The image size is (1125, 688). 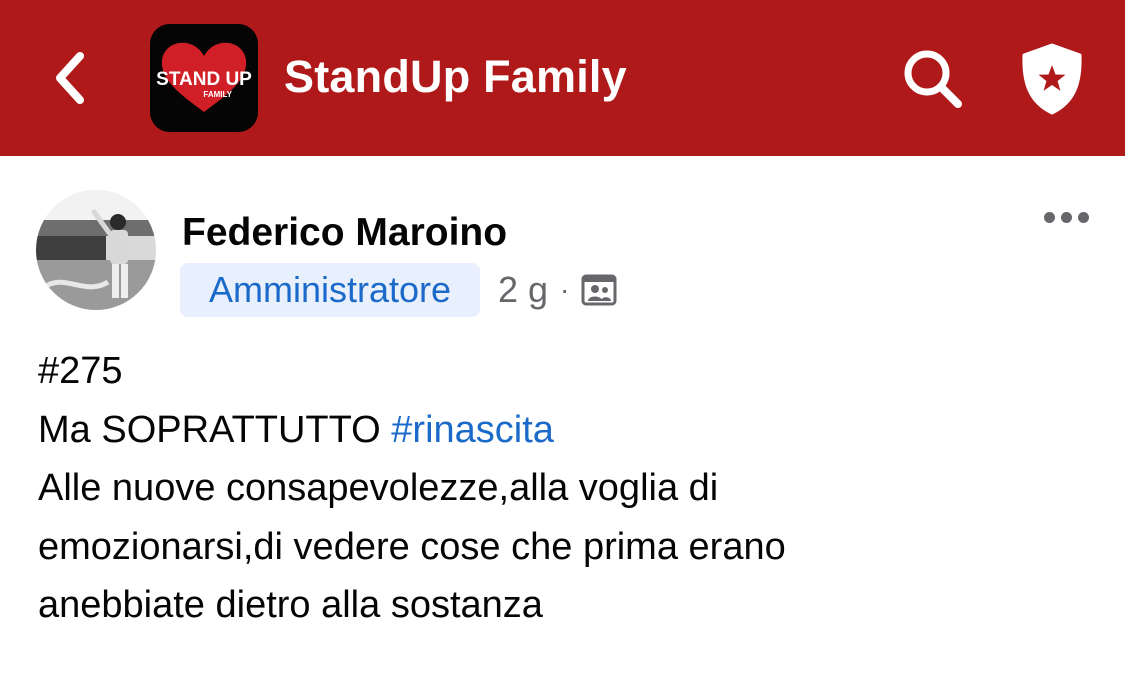 I want to click on chevron-left-icon, so click(x=70, y=78).